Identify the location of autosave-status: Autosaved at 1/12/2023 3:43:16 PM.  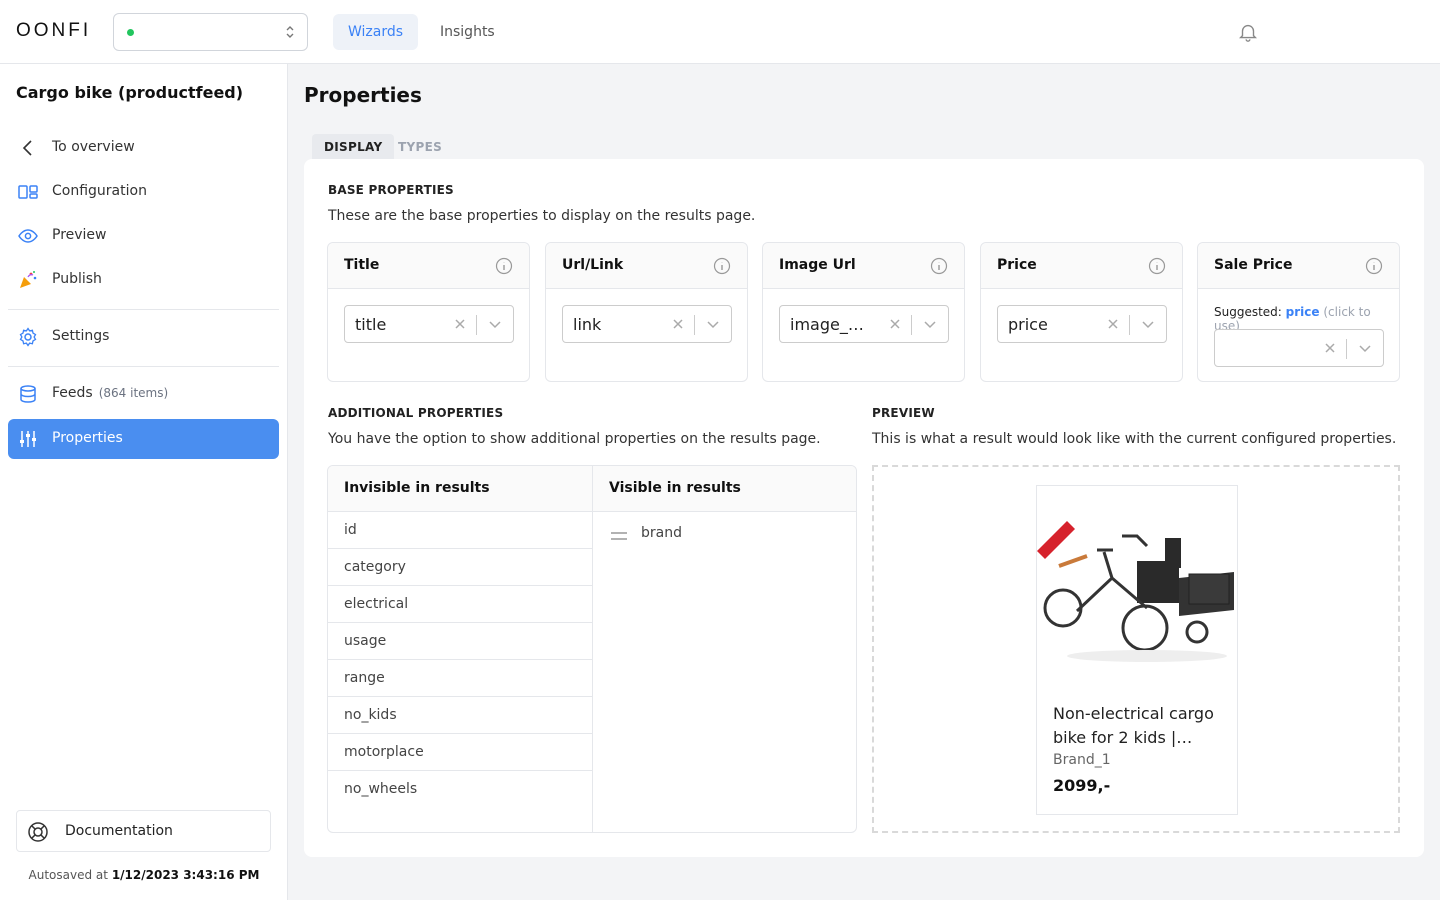
(144, 875).